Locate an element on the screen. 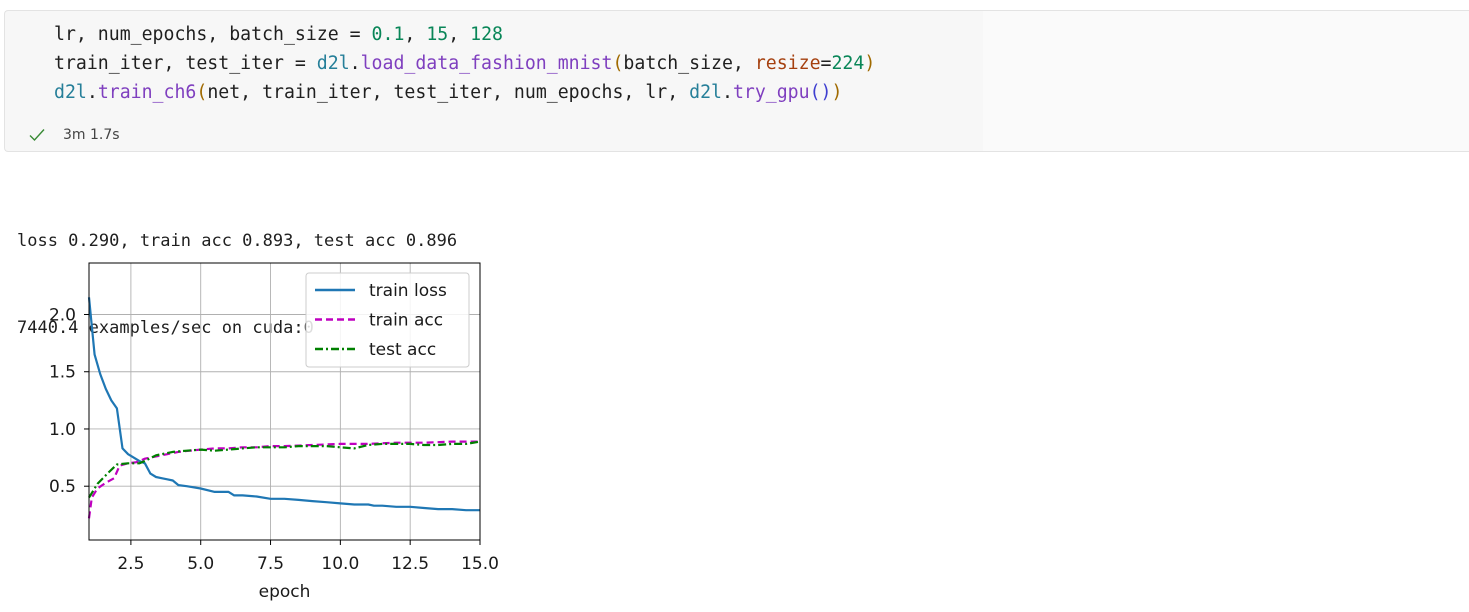 Image resolution: width=1469 pixels, height=612 pixels. code-token: 128 is located at coordinates (486, 34).